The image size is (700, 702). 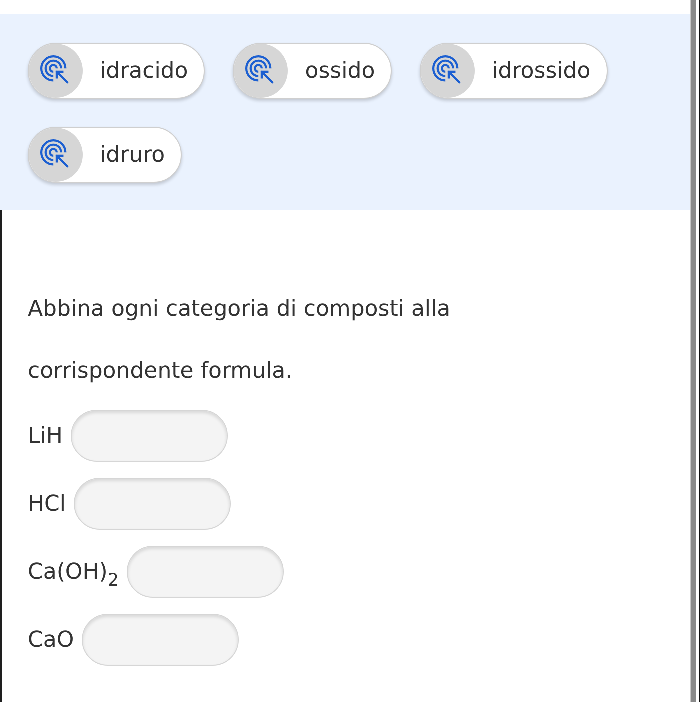 I want to click on formula-label: HCl, so click(x=47, y=504).